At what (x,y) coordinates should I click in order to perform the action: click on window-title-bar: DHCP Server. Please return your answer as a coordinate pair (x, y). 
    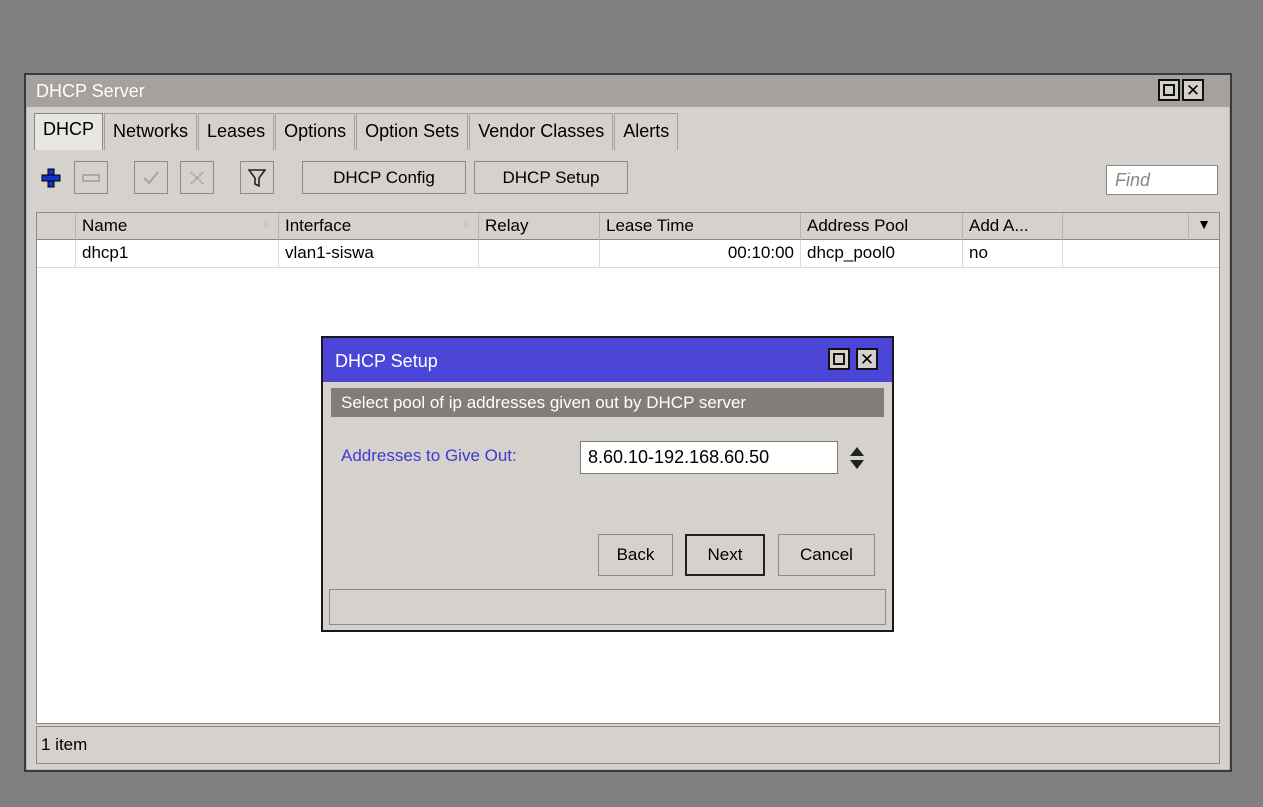
    Looking at the image, I should click on (628, 91).